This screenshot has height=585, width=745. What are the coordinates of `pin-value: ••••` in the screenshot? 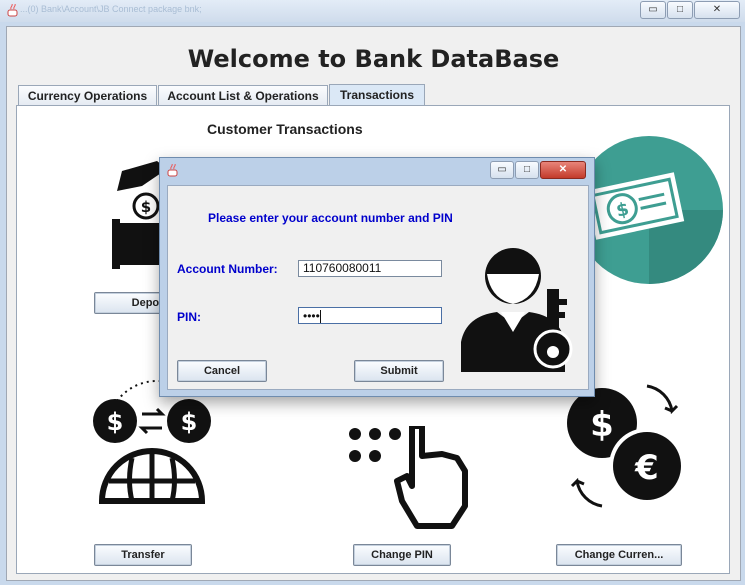 It's located at (311, 316).